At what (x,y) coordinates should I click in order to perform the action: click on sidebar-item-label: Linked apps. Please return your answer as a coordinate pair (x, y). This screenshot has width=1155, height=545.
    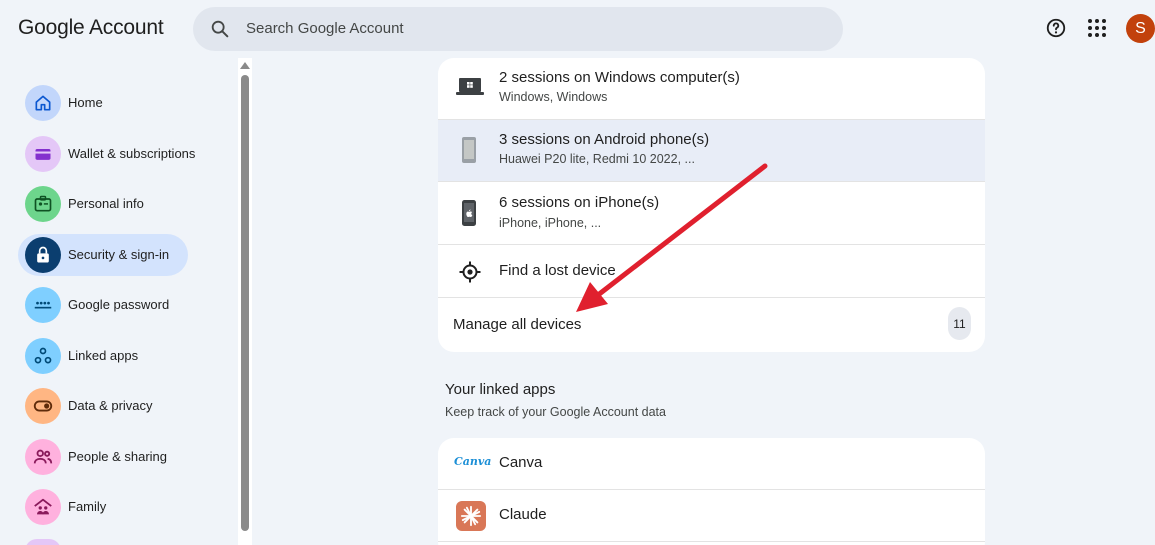
    Looking at the image, I should click on (103, 355).